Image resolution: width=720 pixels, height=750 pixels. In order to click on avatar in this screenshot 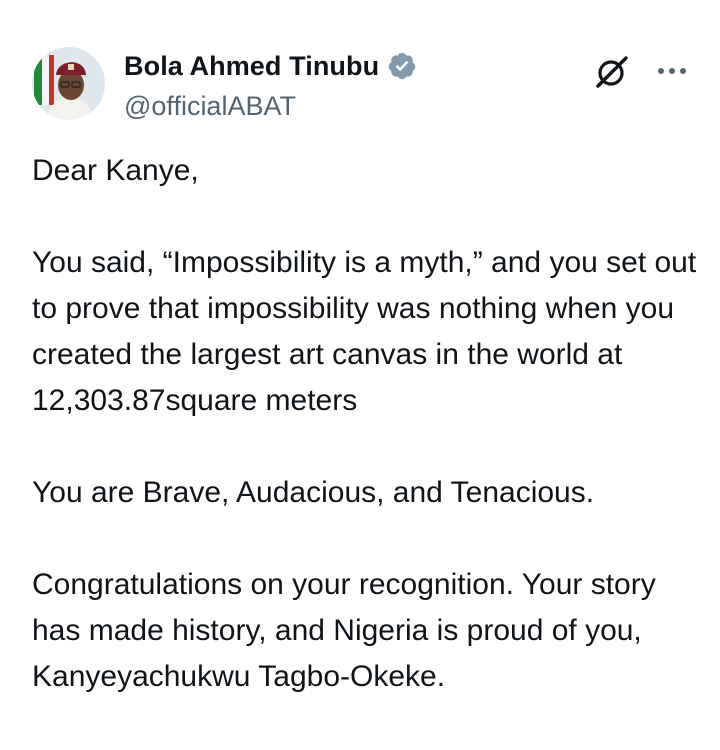, I will do `click(68, 83)`.